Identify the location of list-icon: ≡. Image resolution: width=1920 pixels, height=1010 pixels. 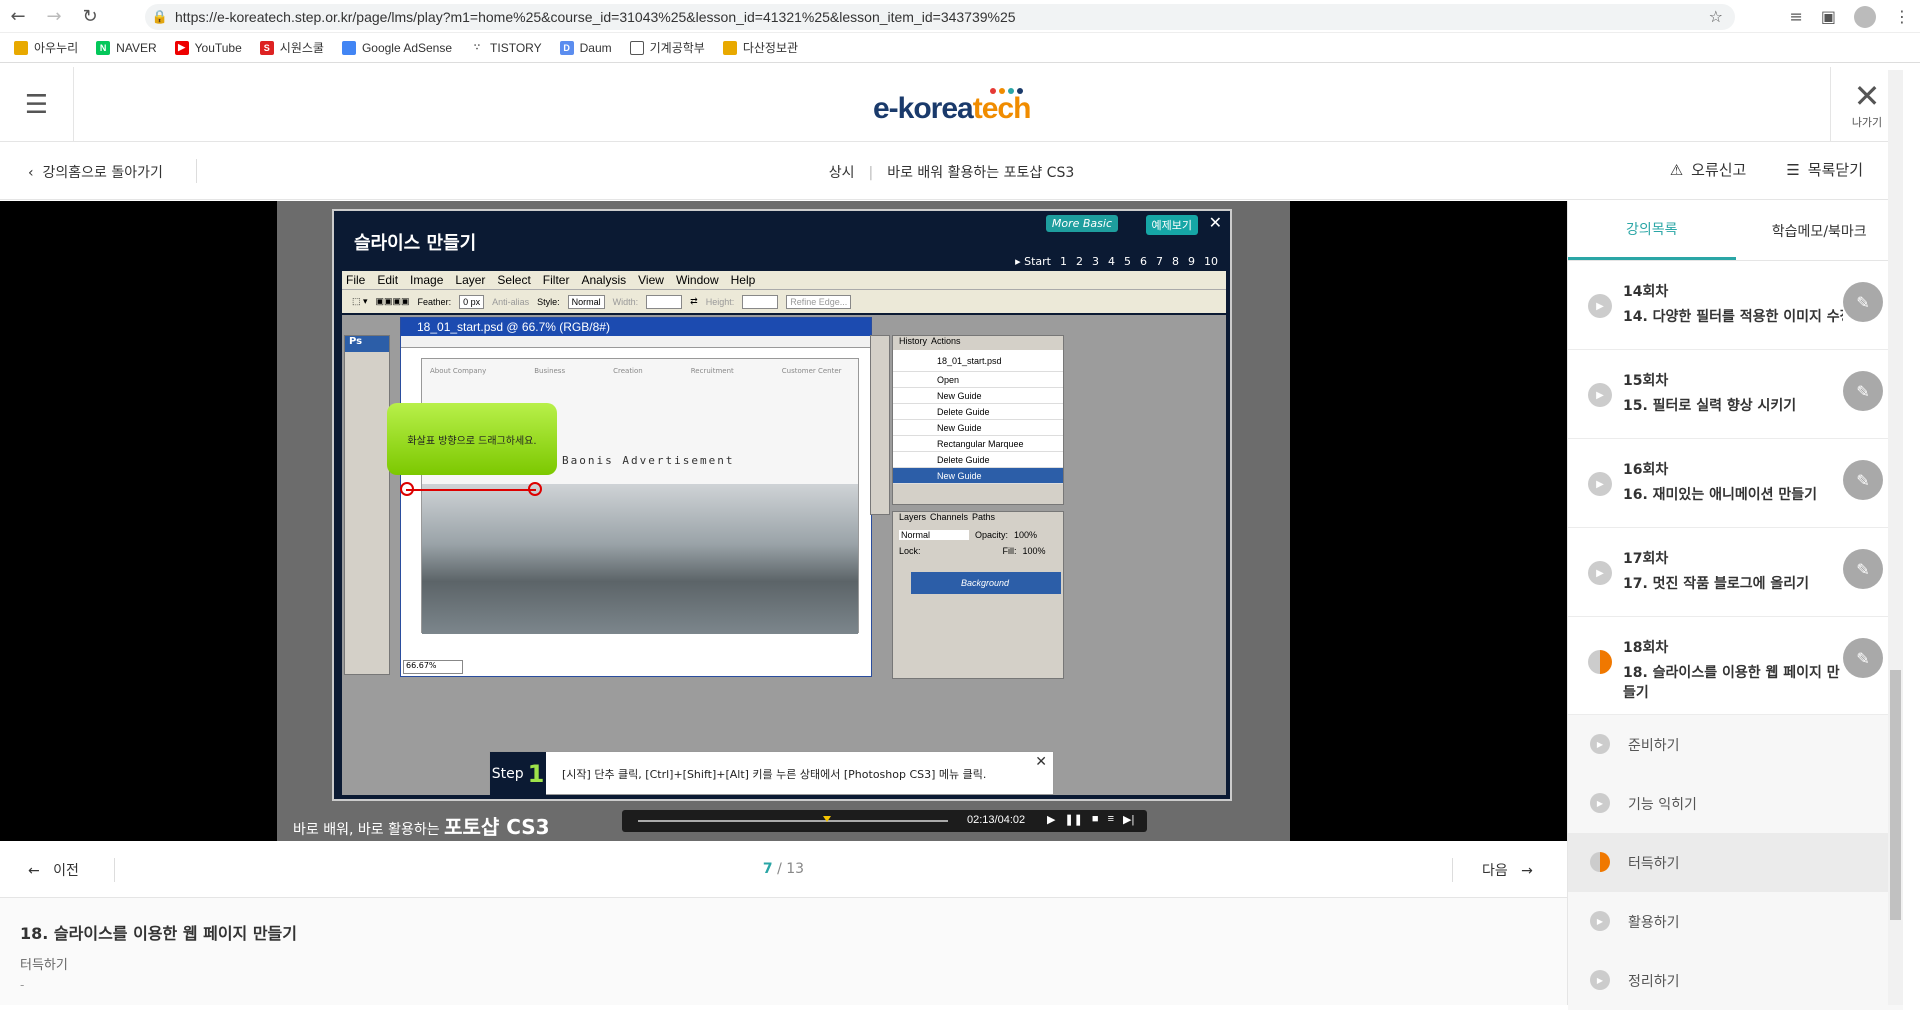
(1111, 819).